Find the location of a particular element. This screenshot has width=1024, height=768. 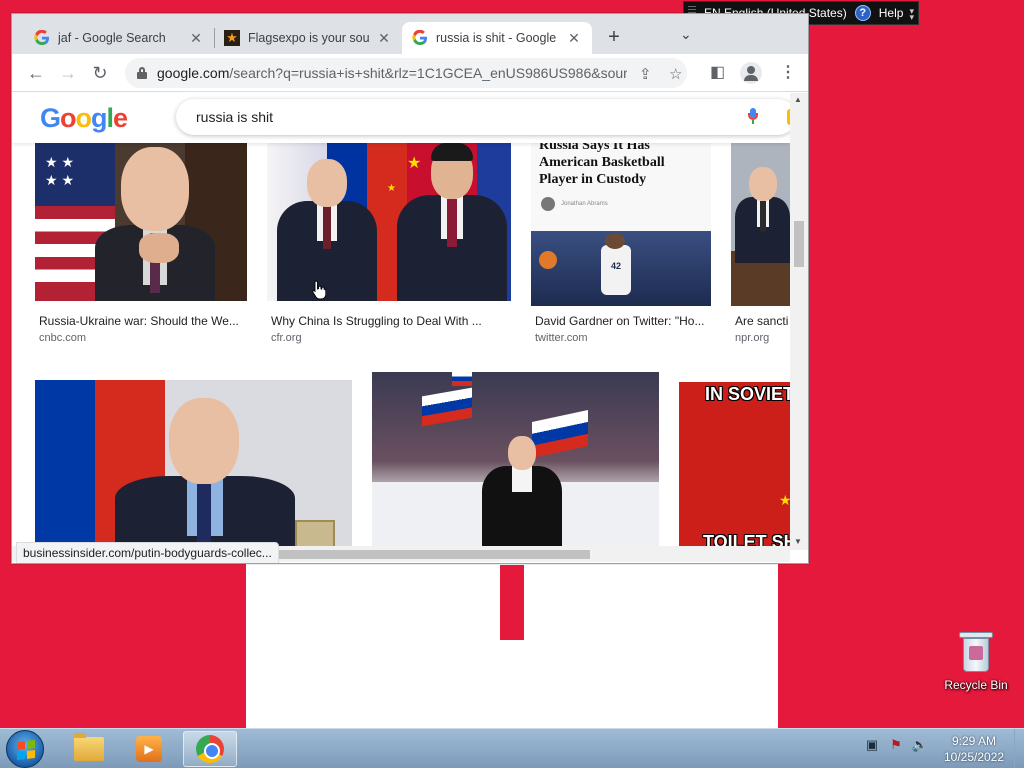

volume-icon: 🔈 is located at coordinates (920, 745).